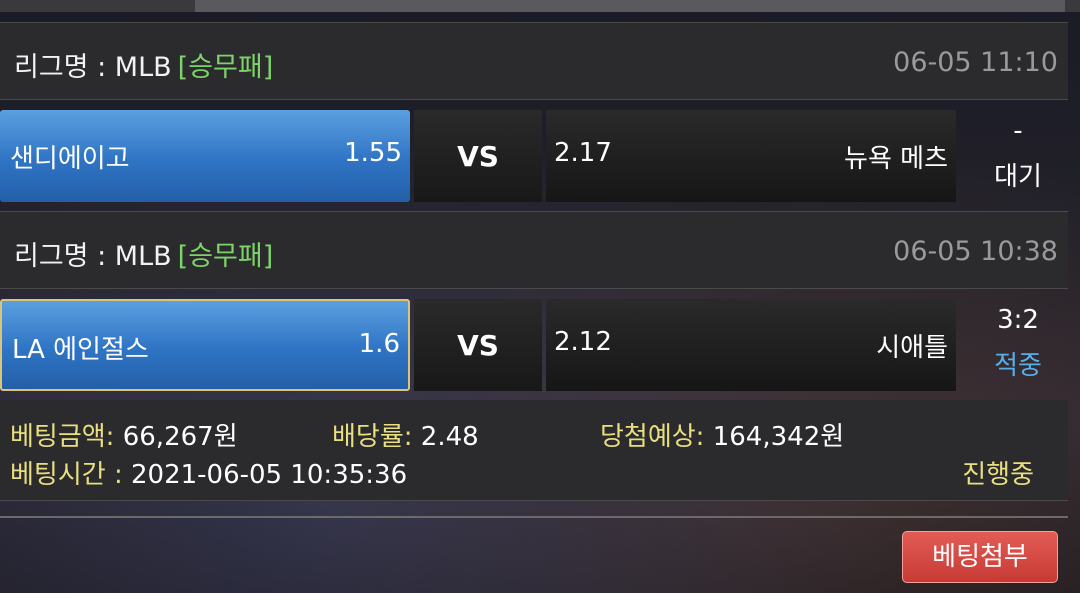  I want to click on bet-amount: 베팅금액: 66,267원, so click(124, 434).